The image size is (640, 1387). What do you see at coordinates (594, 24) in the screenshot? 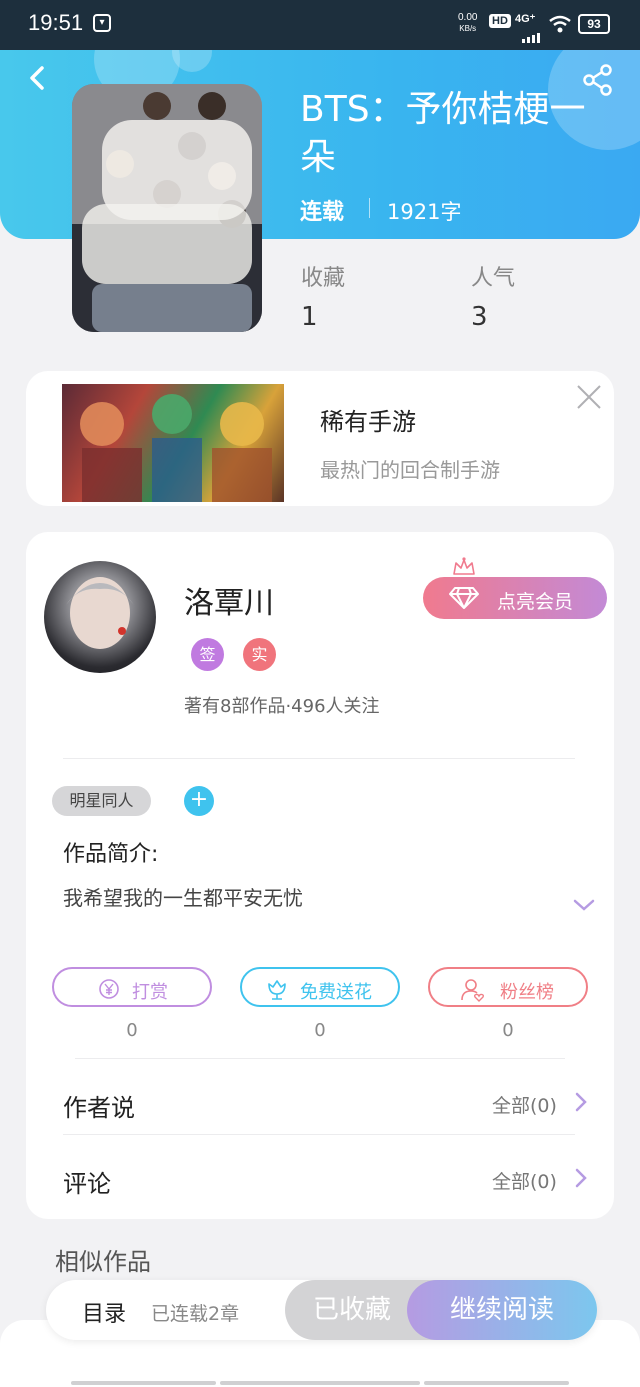
I see `battery-icon: 93` at bounding box center [594, 24].